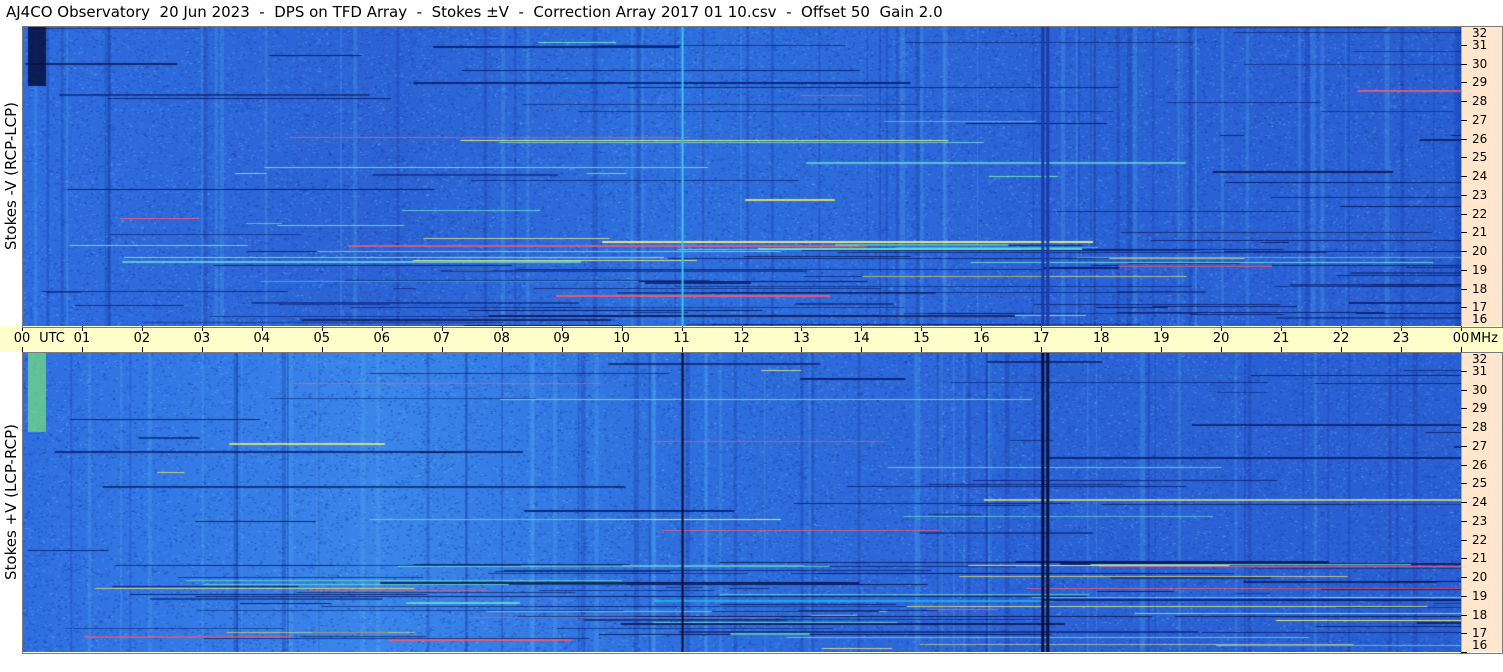  What do you see at coordinates (921, 338) in the screenshot?
I see `utc-hour-label: 15` at bounding box center [921, 338].